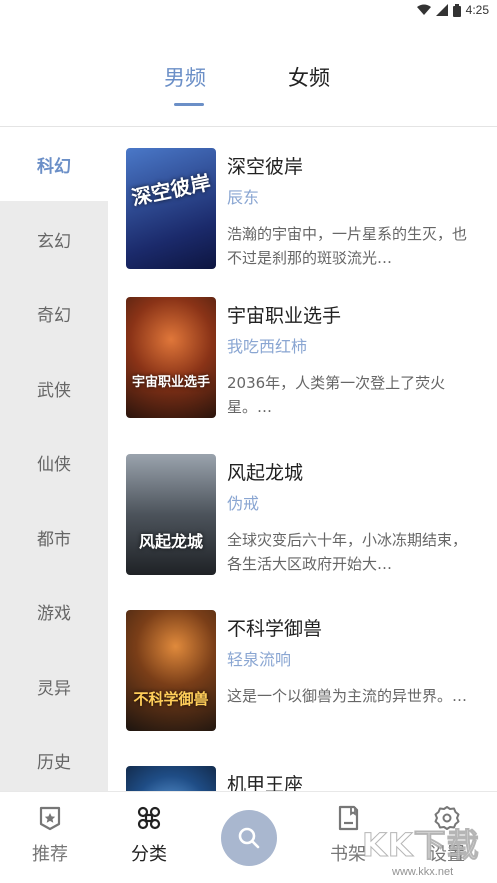 This screenshot has width=497, height=883. Describe the element at coordinates (185, 77) in the screenshot. I see `tab-male: 男频` at that location.